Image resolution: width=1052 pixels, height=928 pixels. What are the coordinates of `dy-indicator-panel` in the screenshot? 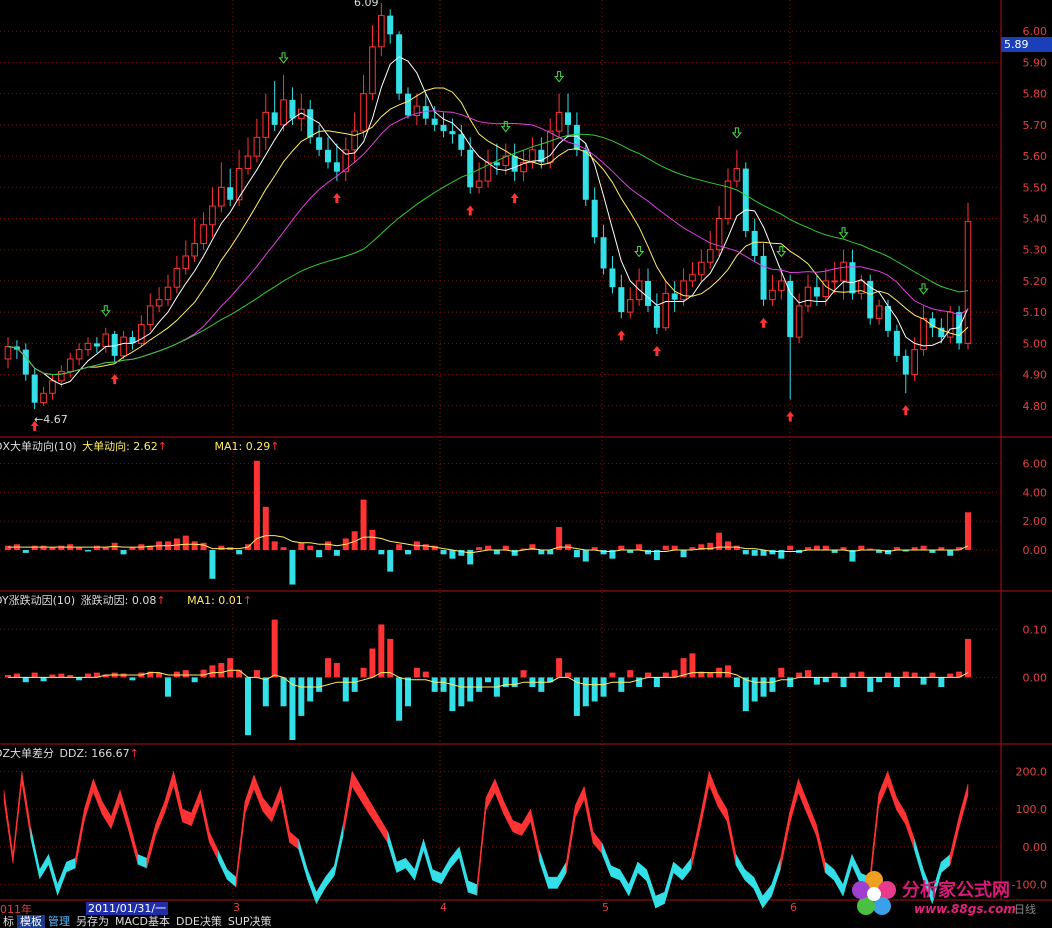 It's located at (488, 679).